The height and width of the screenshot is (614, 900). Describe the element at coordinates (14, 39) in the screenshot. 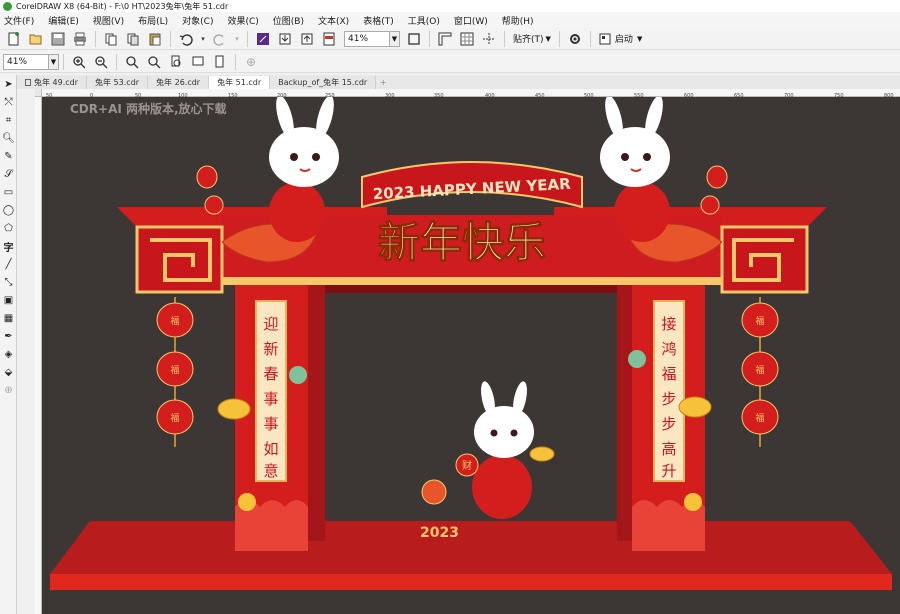

I see `new-document-icon` at that location.